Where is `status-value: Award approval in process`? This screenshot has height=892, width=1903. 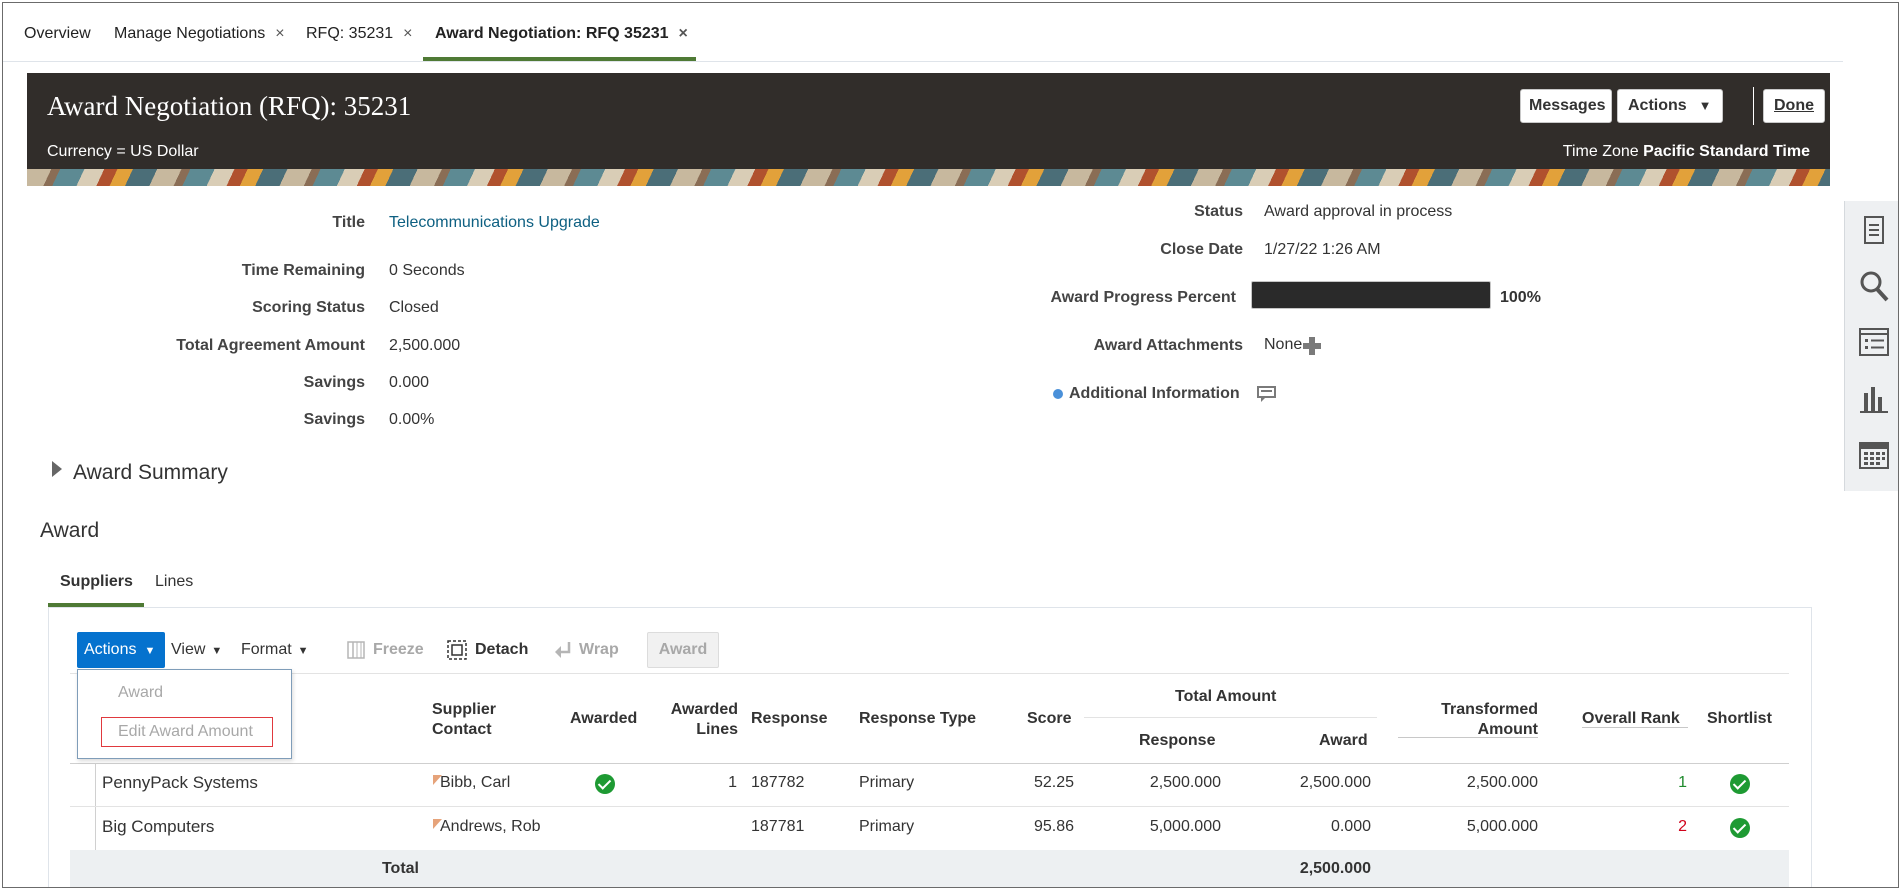
status-value: Award approval in process is located at coordinates (1358, 211).